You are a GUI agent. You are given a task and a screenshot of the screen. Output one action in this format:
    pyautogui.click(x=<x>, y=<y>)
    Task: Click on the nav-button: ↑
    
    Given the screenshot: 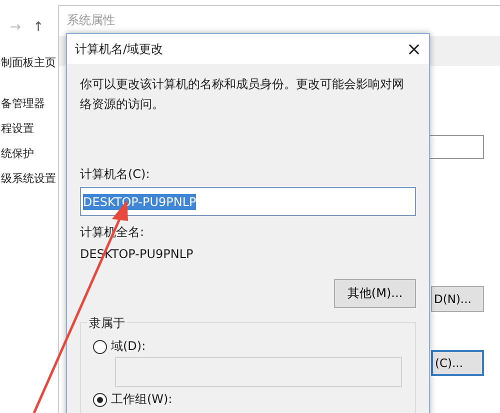 What is the action you would take?
    pyautogui.click(x=38, y=27)
    